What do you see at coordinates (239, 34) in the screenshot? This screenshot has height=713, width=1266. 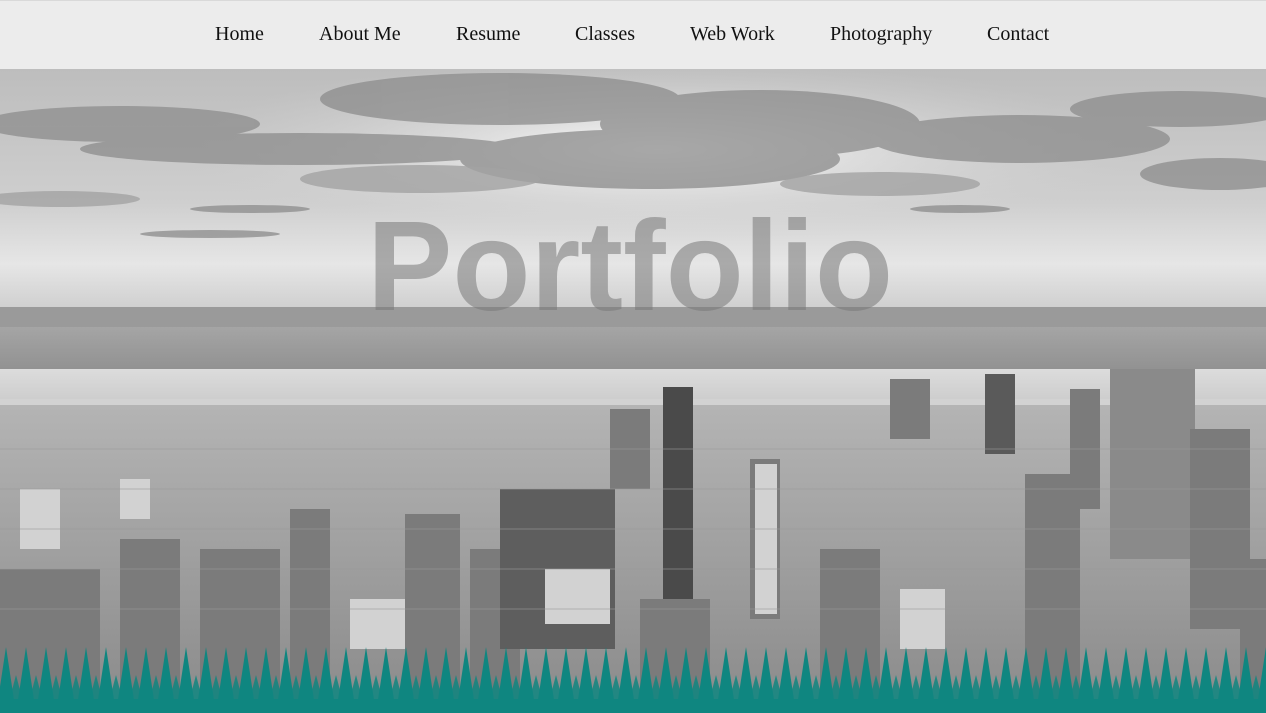 I see `nav-link-home: Home` at bounding box center [239, 34].